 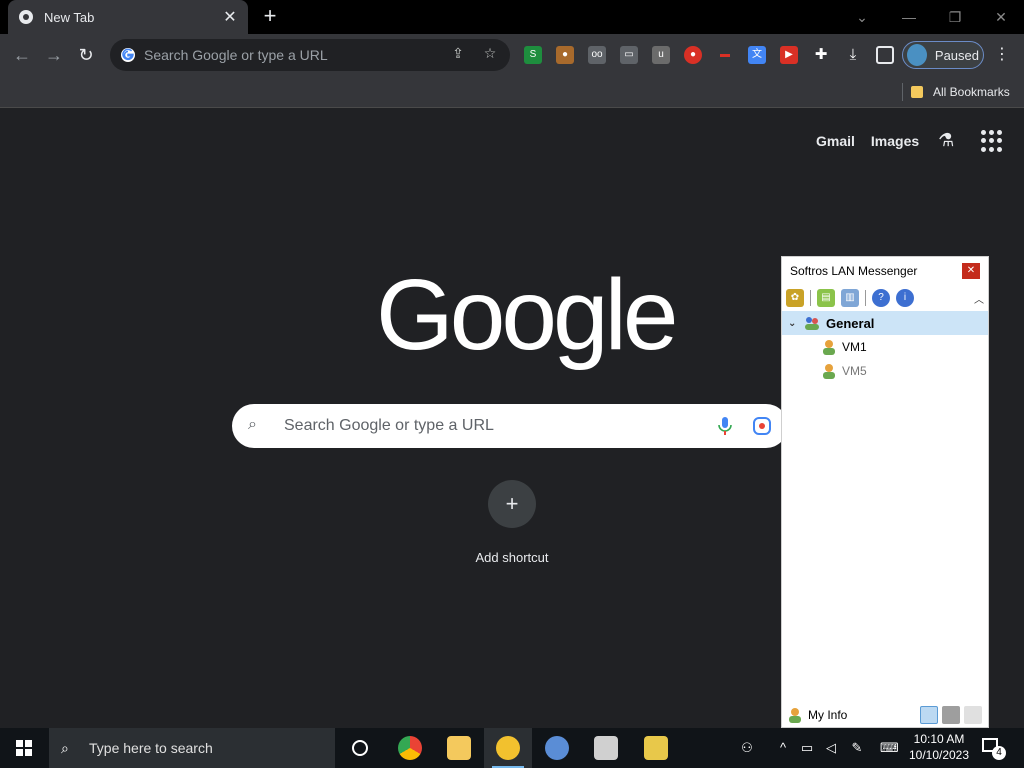 What do you see at coordinates (895, 141) in the screenshot?
I see `images-link: Images` at bounding box center [895, 141].